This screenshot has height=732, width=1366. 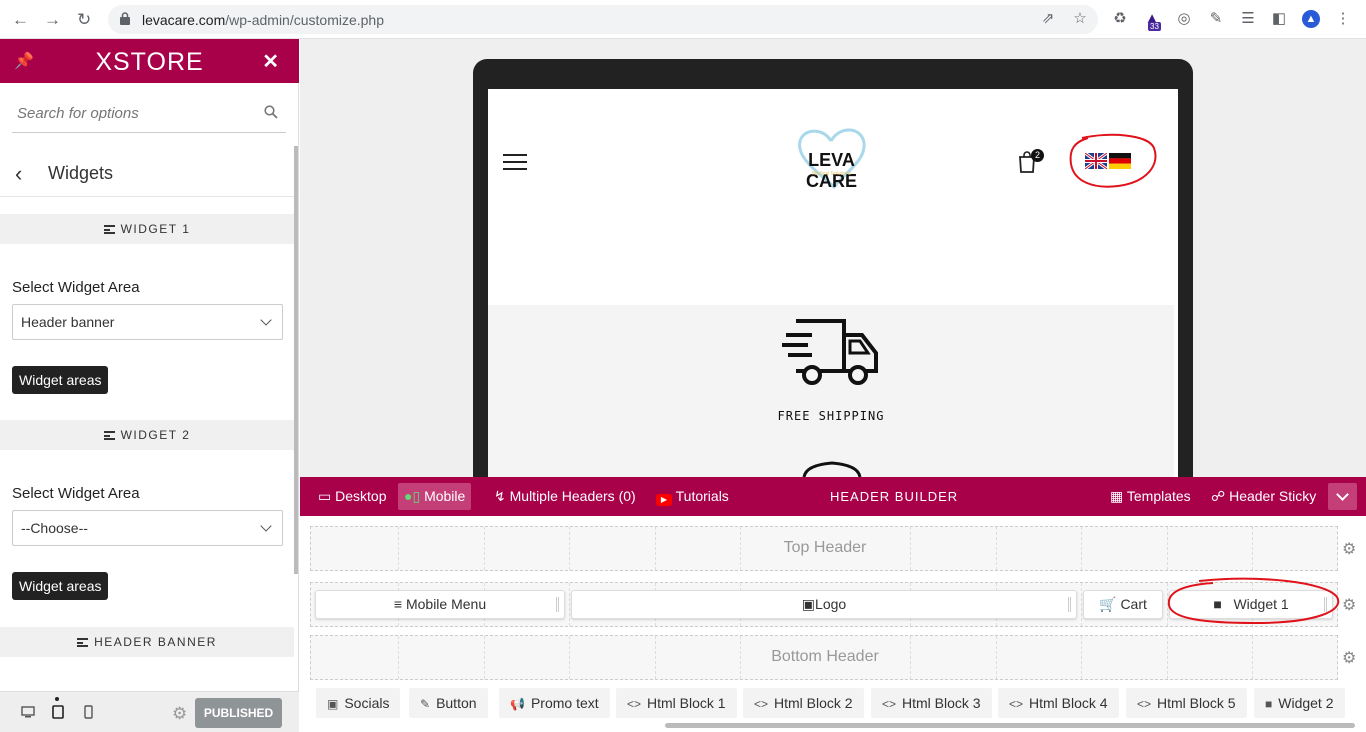 What do you see at coordinates (831, 162) in the screenshot?
I see `site-logo: LEVA CARE Medical Solutions` at bounding box center [831, 162].